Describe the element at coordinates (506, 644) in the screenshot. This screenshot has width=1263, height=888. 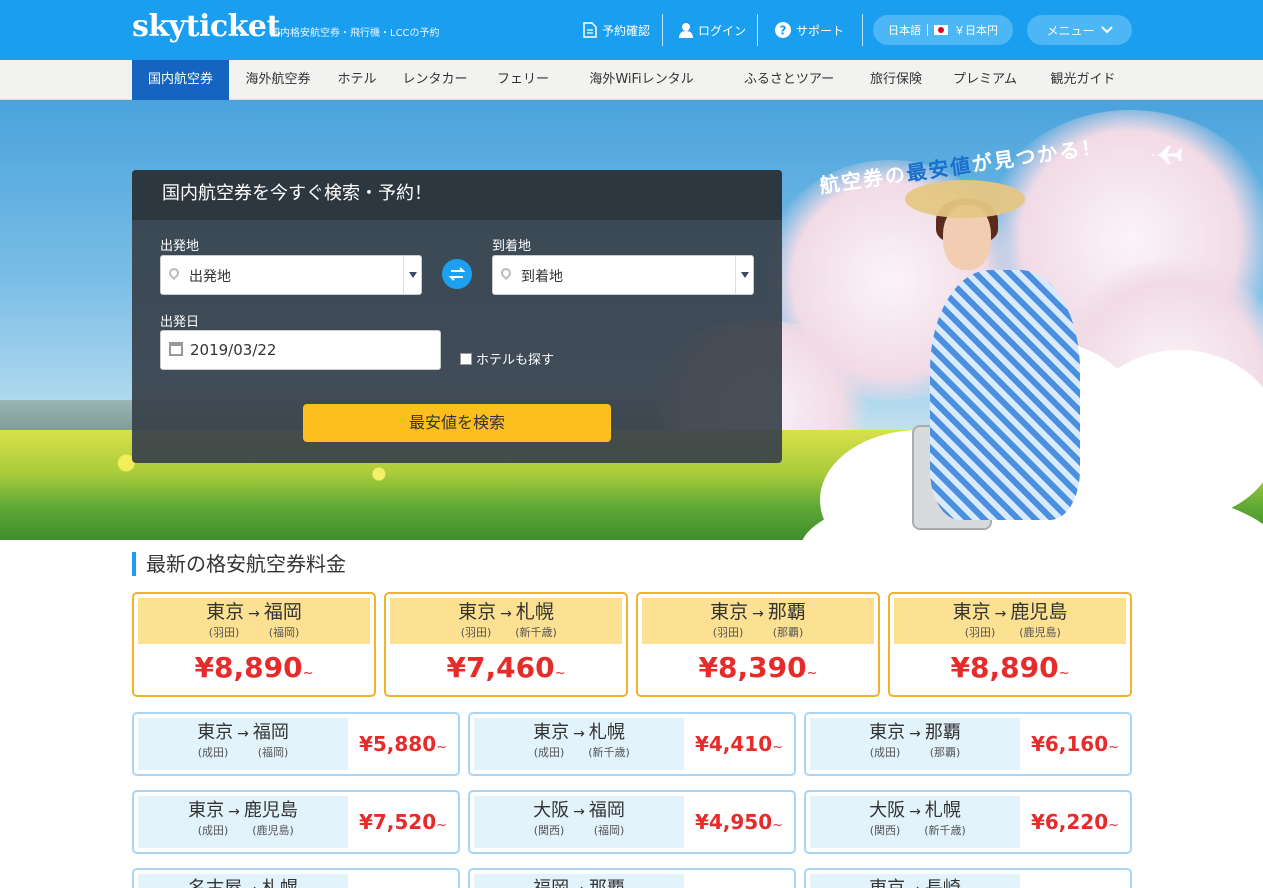
I see `featured-fare-card: 東京 → 札幌 (羽田) (新千歳) ¥7,460~` at that location.